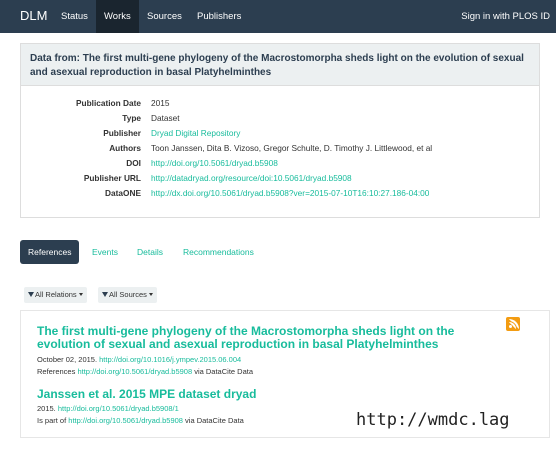 The width and height of the screenshot is (556, 455). Describe the element at coordinates (112, 178) in the screenshot. I see `meta-label: Publisher URL` at that location.